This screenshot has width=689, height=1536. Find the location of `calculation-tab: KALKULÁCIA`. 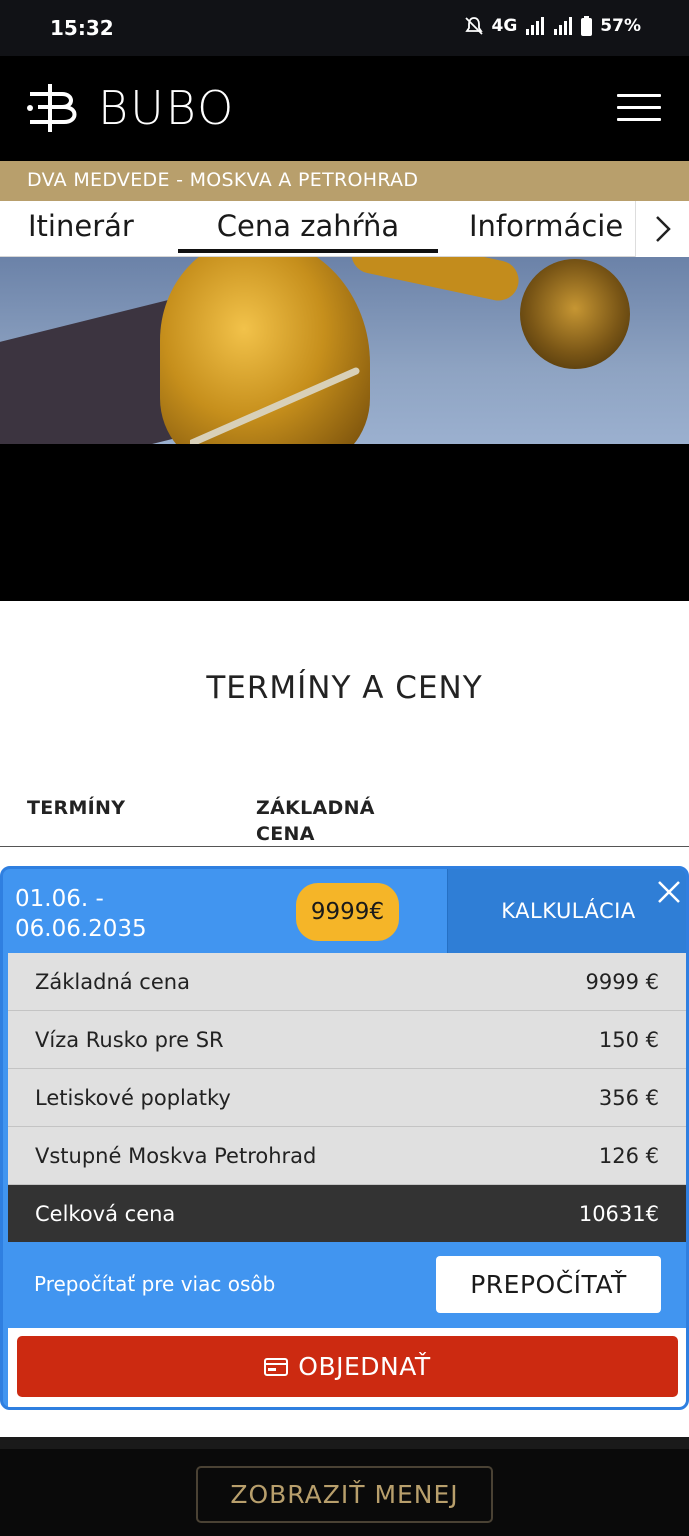

calculation-tab: KALKULÁCIA is located at coordinates (566, 911).